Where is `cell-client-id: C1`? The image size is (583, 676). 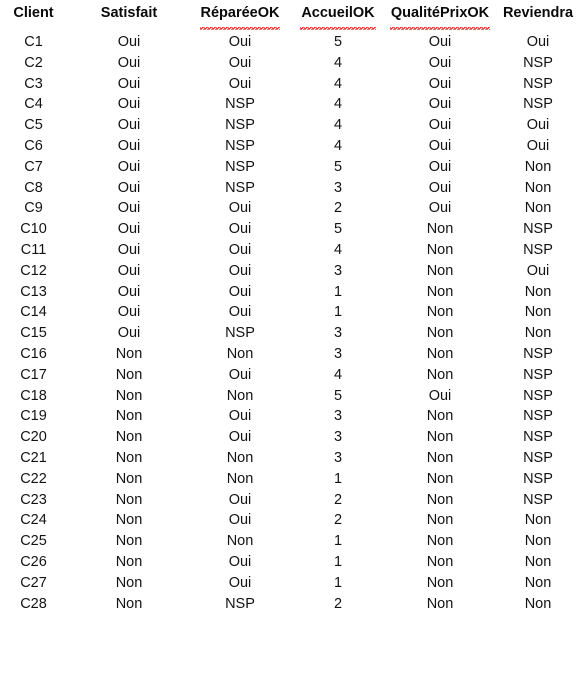 cell-client-id: C1 is located at coordinates (33, 42).